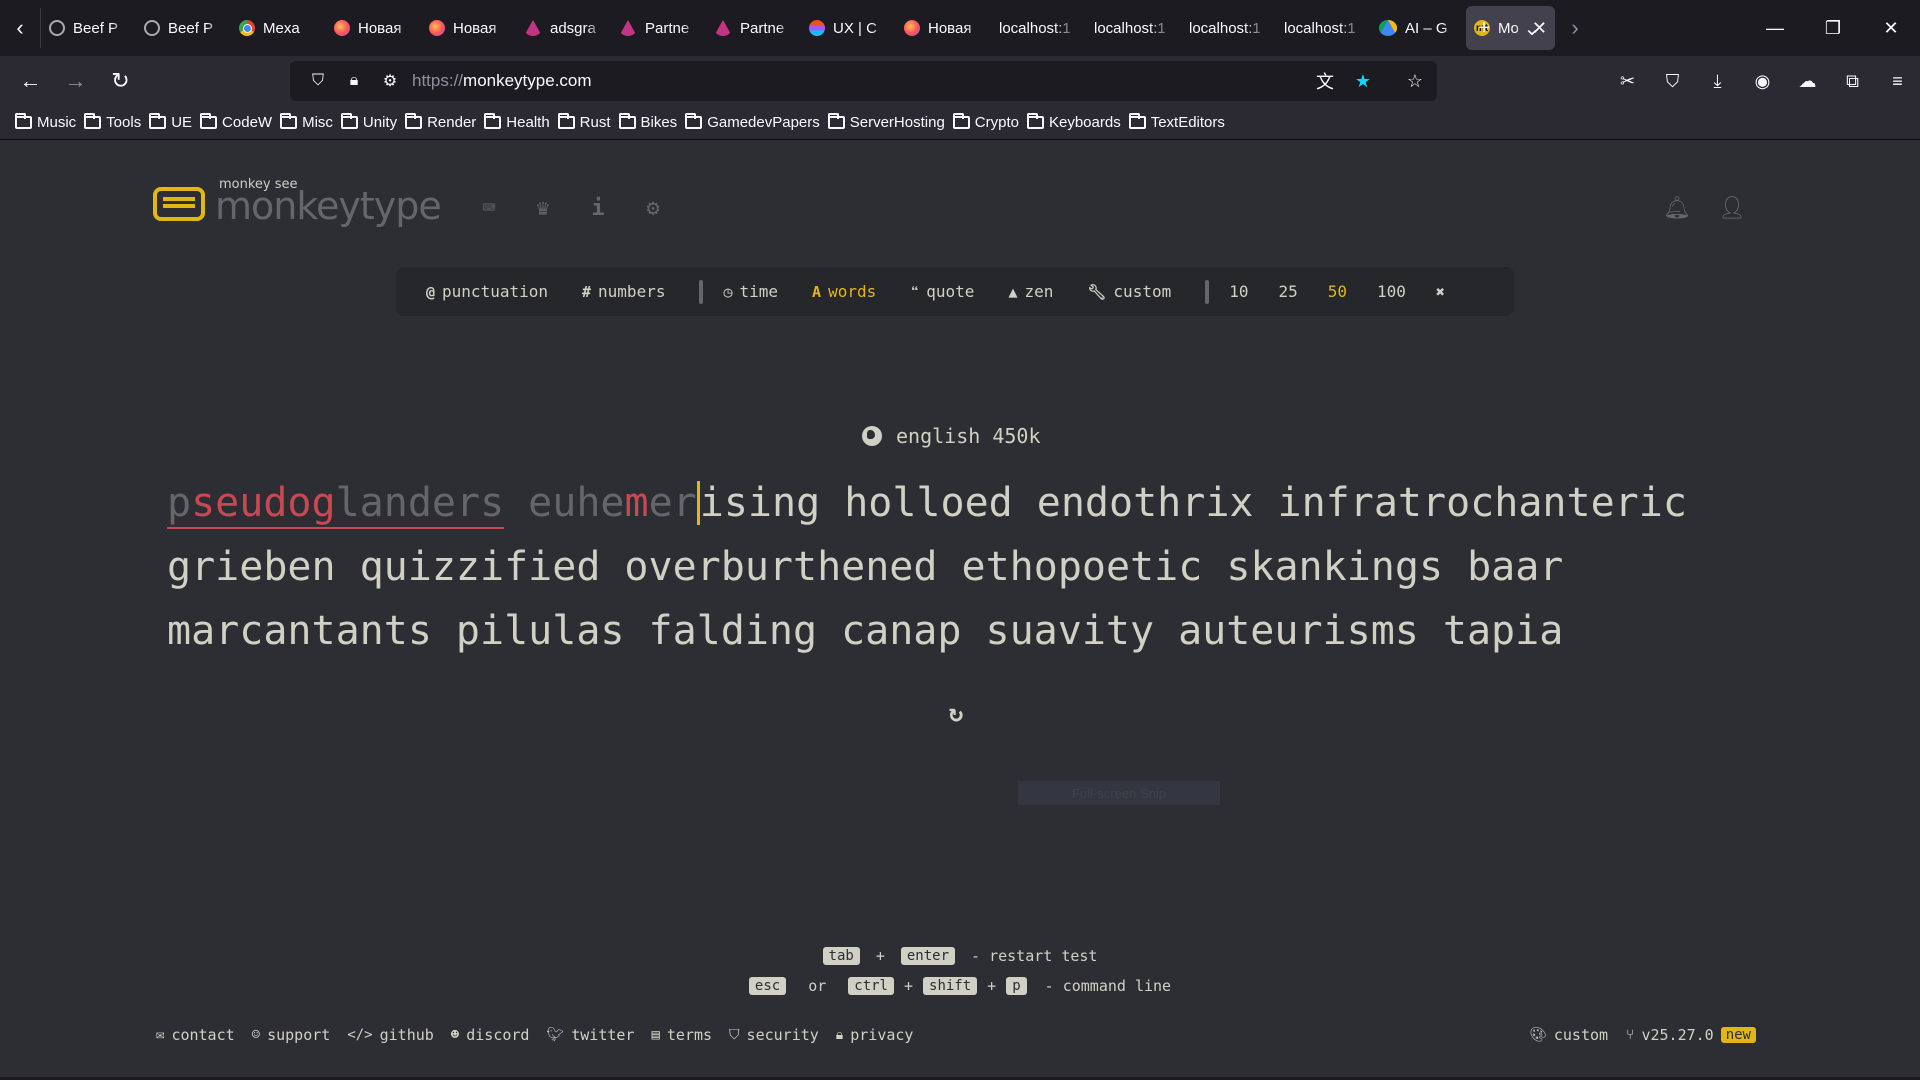 The image size is (1920, 1080). Describe the element at coordinates (116, 122) in the screenshot. I see `bookmark-folder: Tools` at that location.